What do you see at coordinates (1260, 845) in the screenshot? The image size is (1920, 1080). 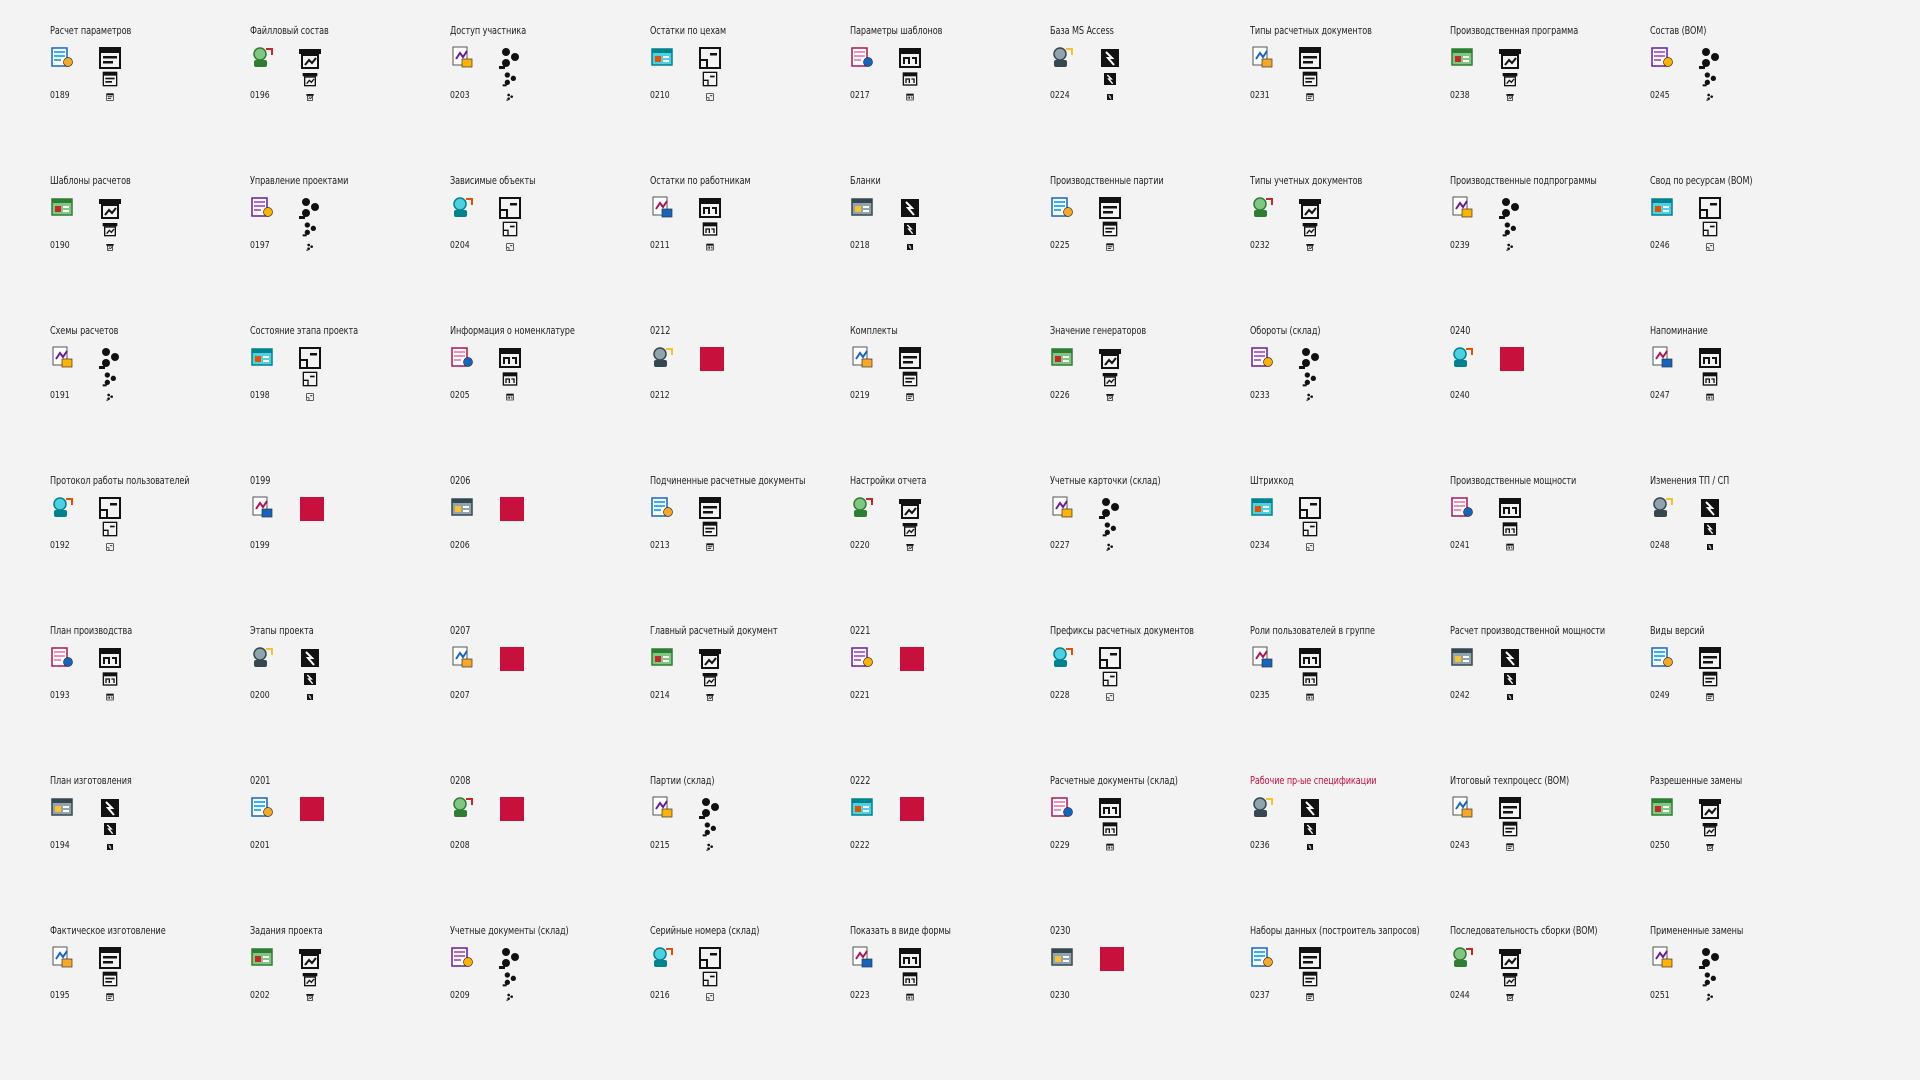 I see `icon-code: 0236` at bounding box center [1260, 845].